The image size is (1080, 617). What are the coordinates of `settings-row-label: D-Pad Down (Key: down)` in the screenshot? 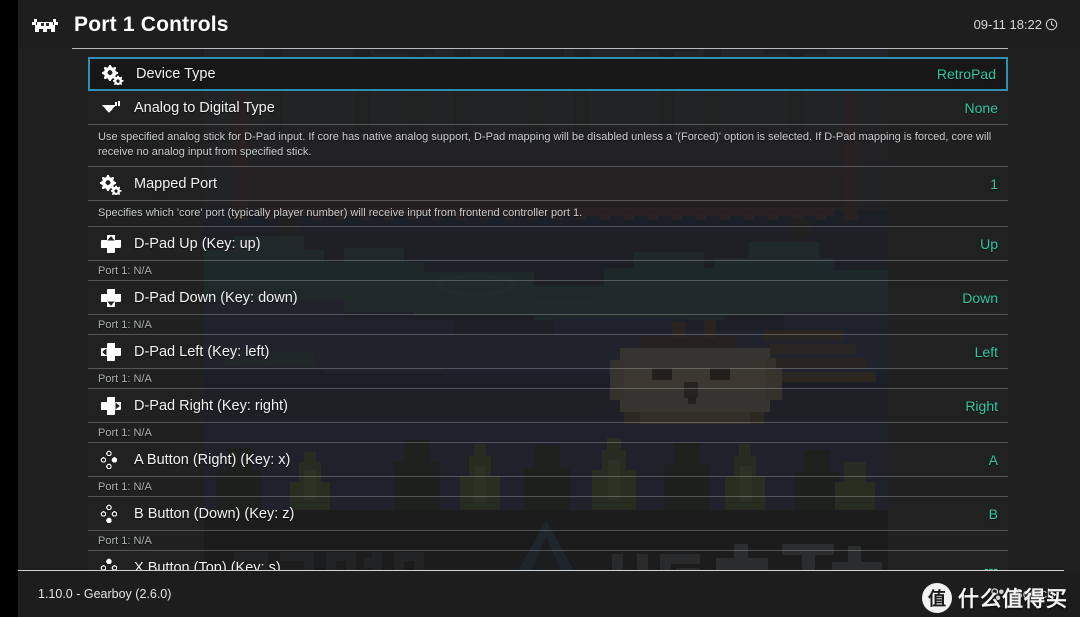 It's located at (216, 297).